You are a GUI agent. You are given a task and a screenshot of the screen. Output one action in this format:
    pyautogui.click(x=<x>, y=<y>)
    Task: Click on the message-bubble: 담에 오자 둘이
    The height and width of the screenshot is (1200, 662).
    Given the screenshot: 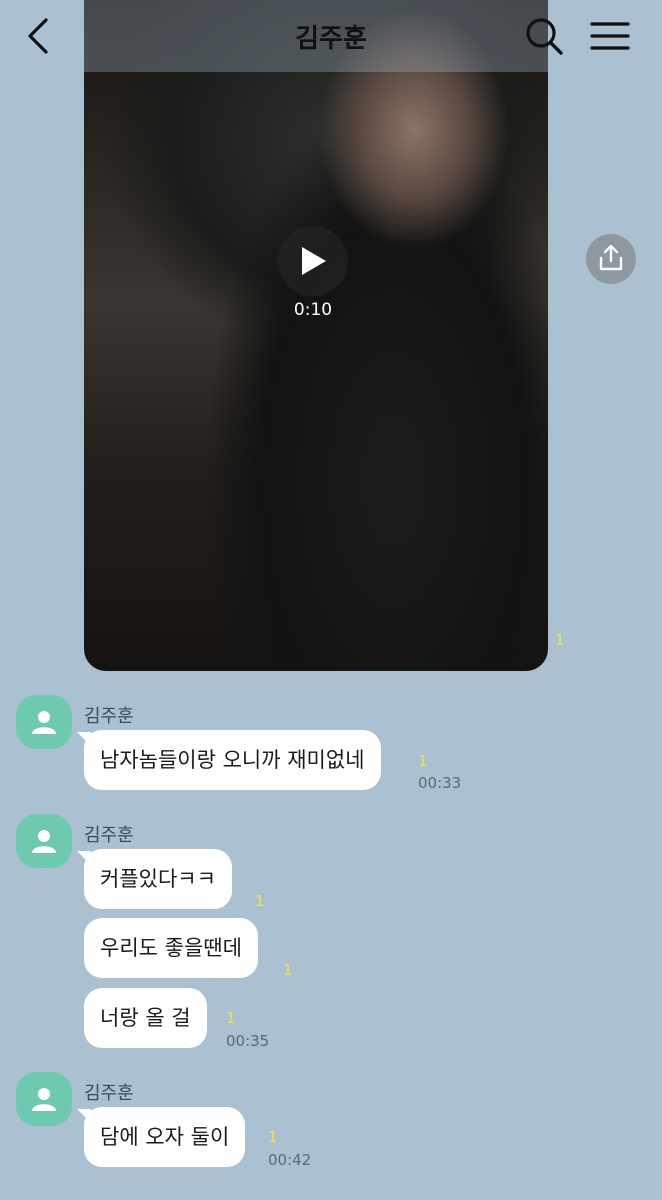 What is the action you would take?
    pyautogui.click(x=161, y=1137)
    